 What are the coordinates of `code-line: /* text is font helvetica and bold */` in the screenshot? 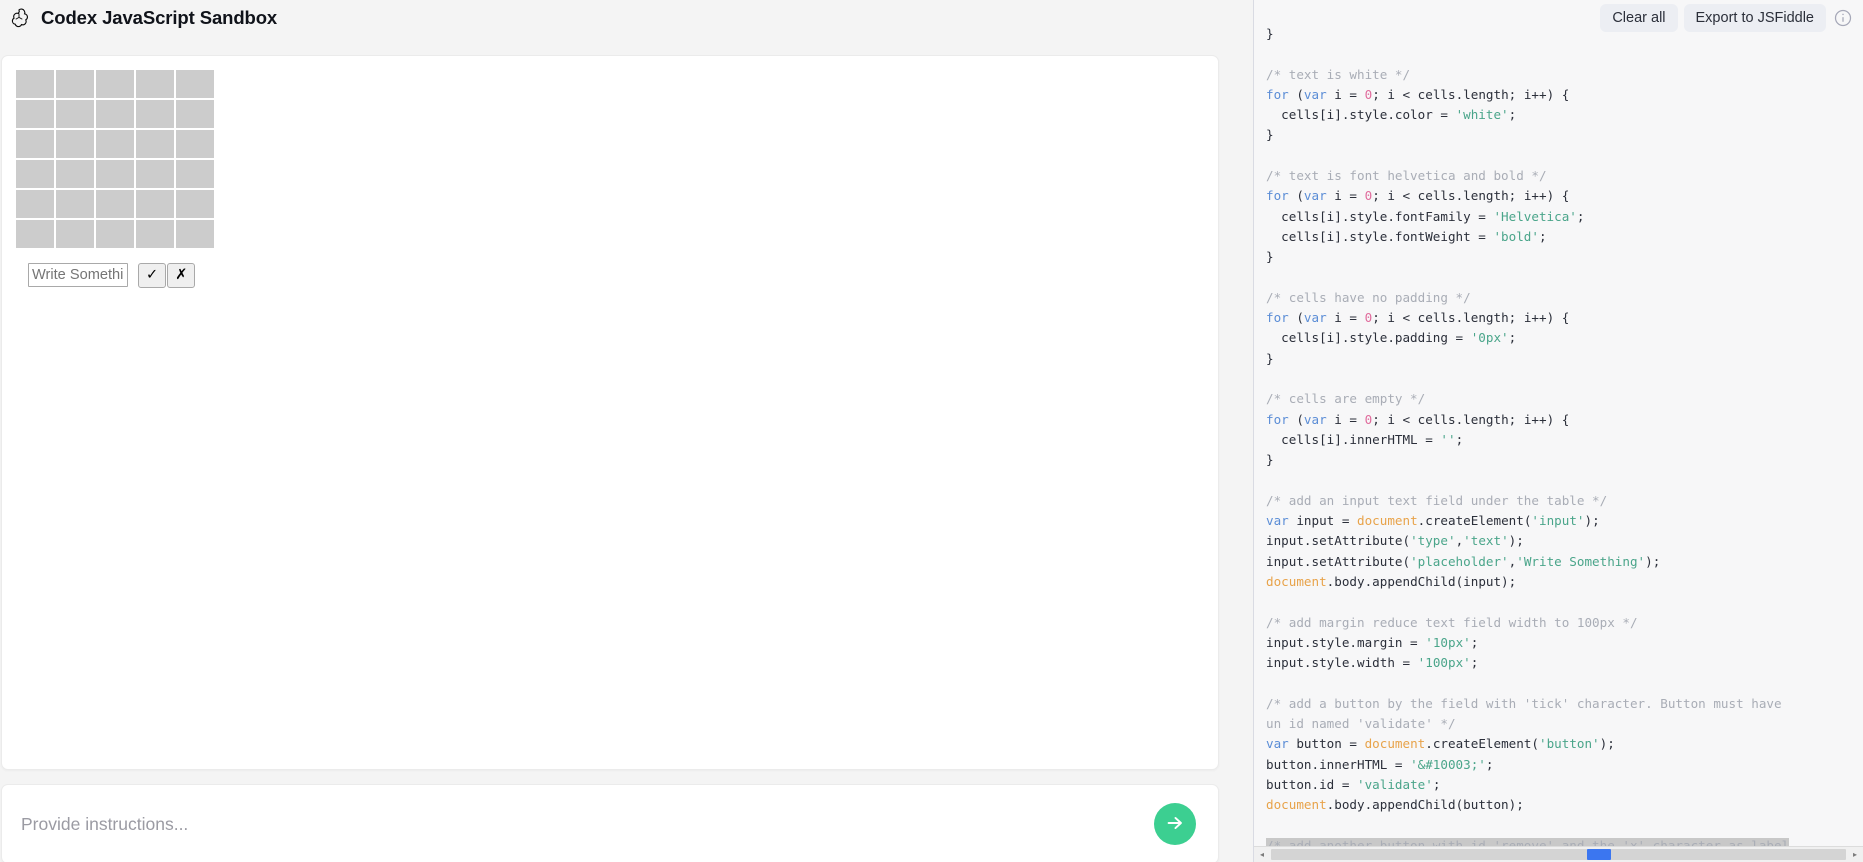 It's located at (1564, 176).